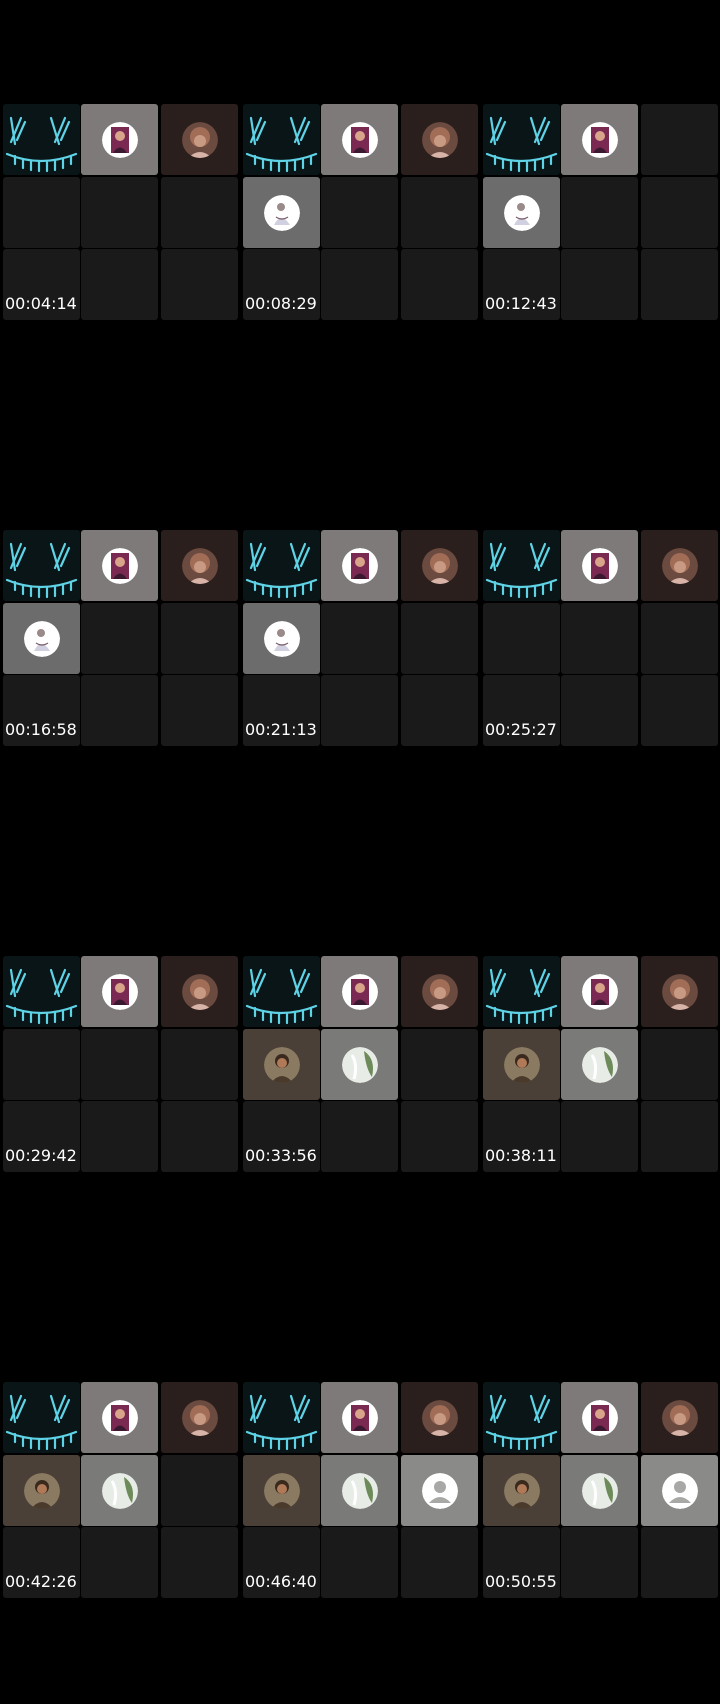  I want to click on video-frame: 00:04:14, so click(119, 200).